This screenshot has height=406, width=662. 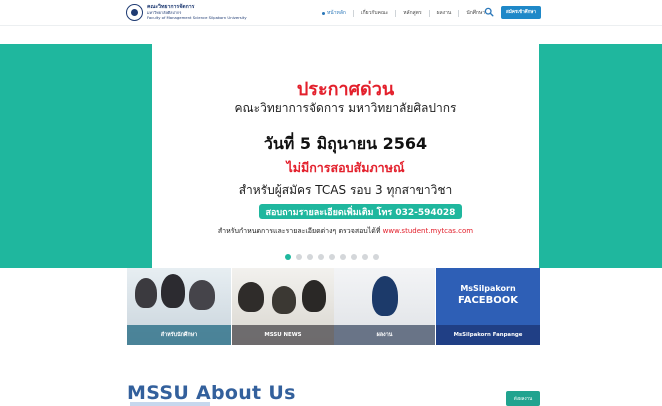 What do you see at coordinates (345, 167) in the screenshot?
I see `hero-notice: ไม่มีการสอบสัมภาษณ์` at bounding box center [345, 167].